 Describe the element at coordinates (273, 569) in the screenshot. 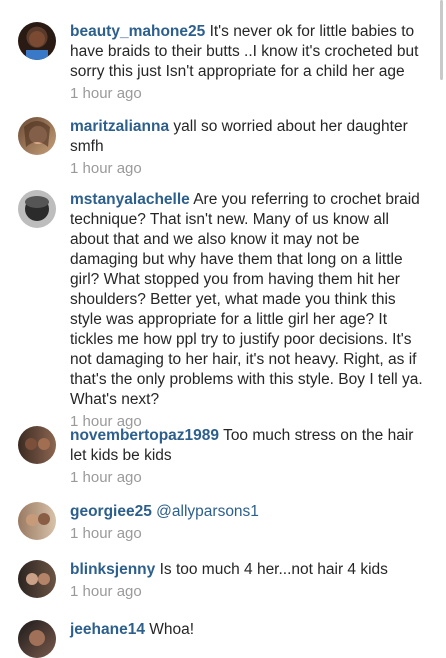

I see `comment-text: Is too much 4 her...not hair 4 kids` at that location.